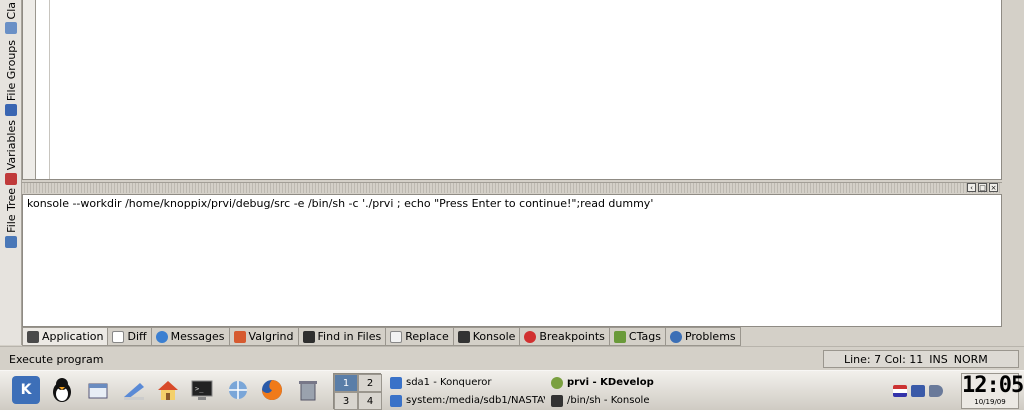  Describe the element at coordinates (134, 390) in the screenshot. I see `kwrite-icon` at that location.